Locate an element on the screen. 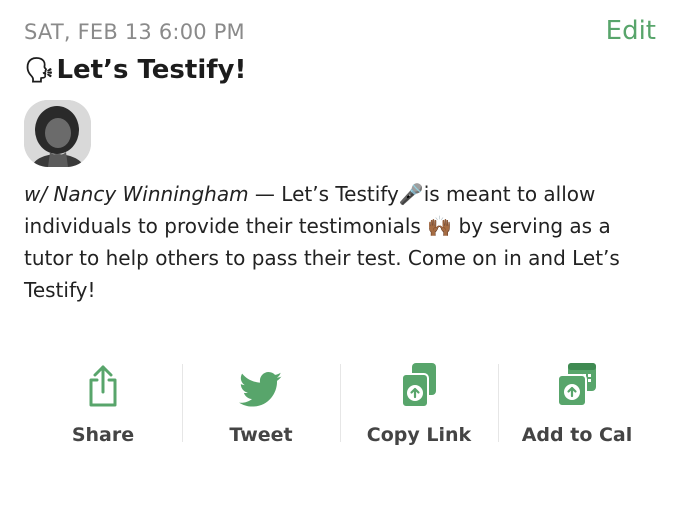  tweet-button: Tweet is located at coordinates (261, 406).